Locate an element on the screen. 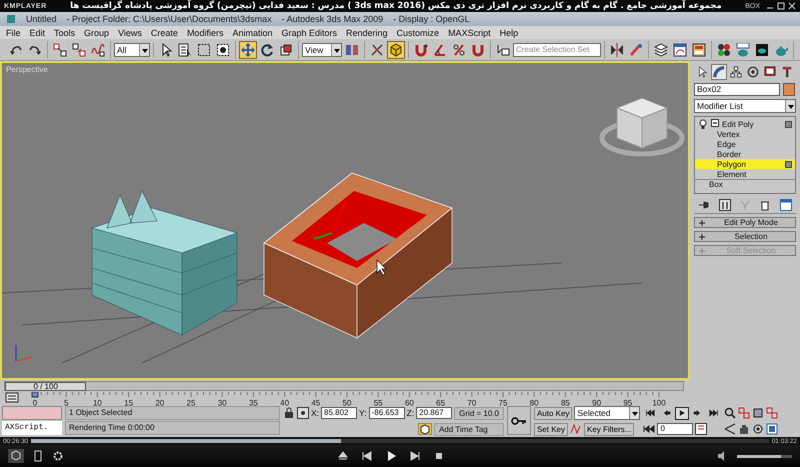 The height and width of the screenshot is (467, 800). override-button is located at coordinates (396, 49).